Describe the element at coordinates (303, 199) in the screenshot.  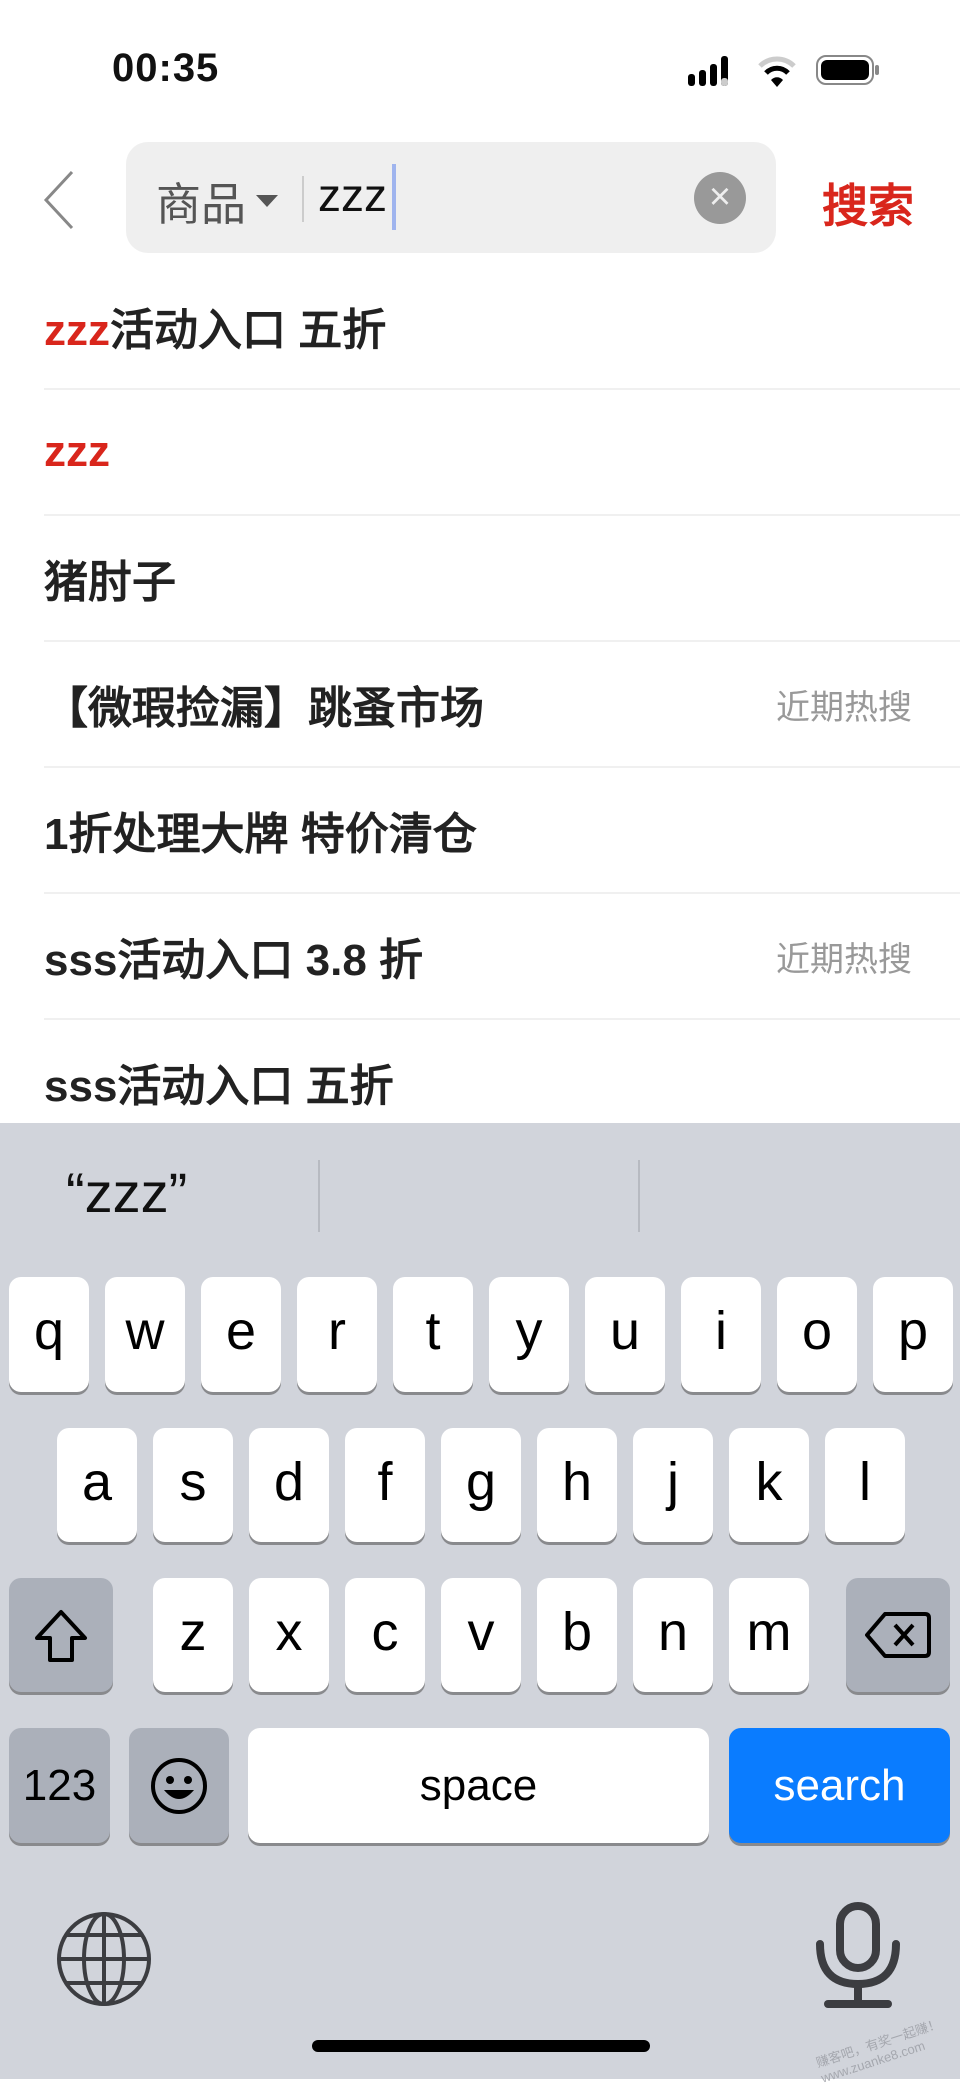
I see `divider` at that location.